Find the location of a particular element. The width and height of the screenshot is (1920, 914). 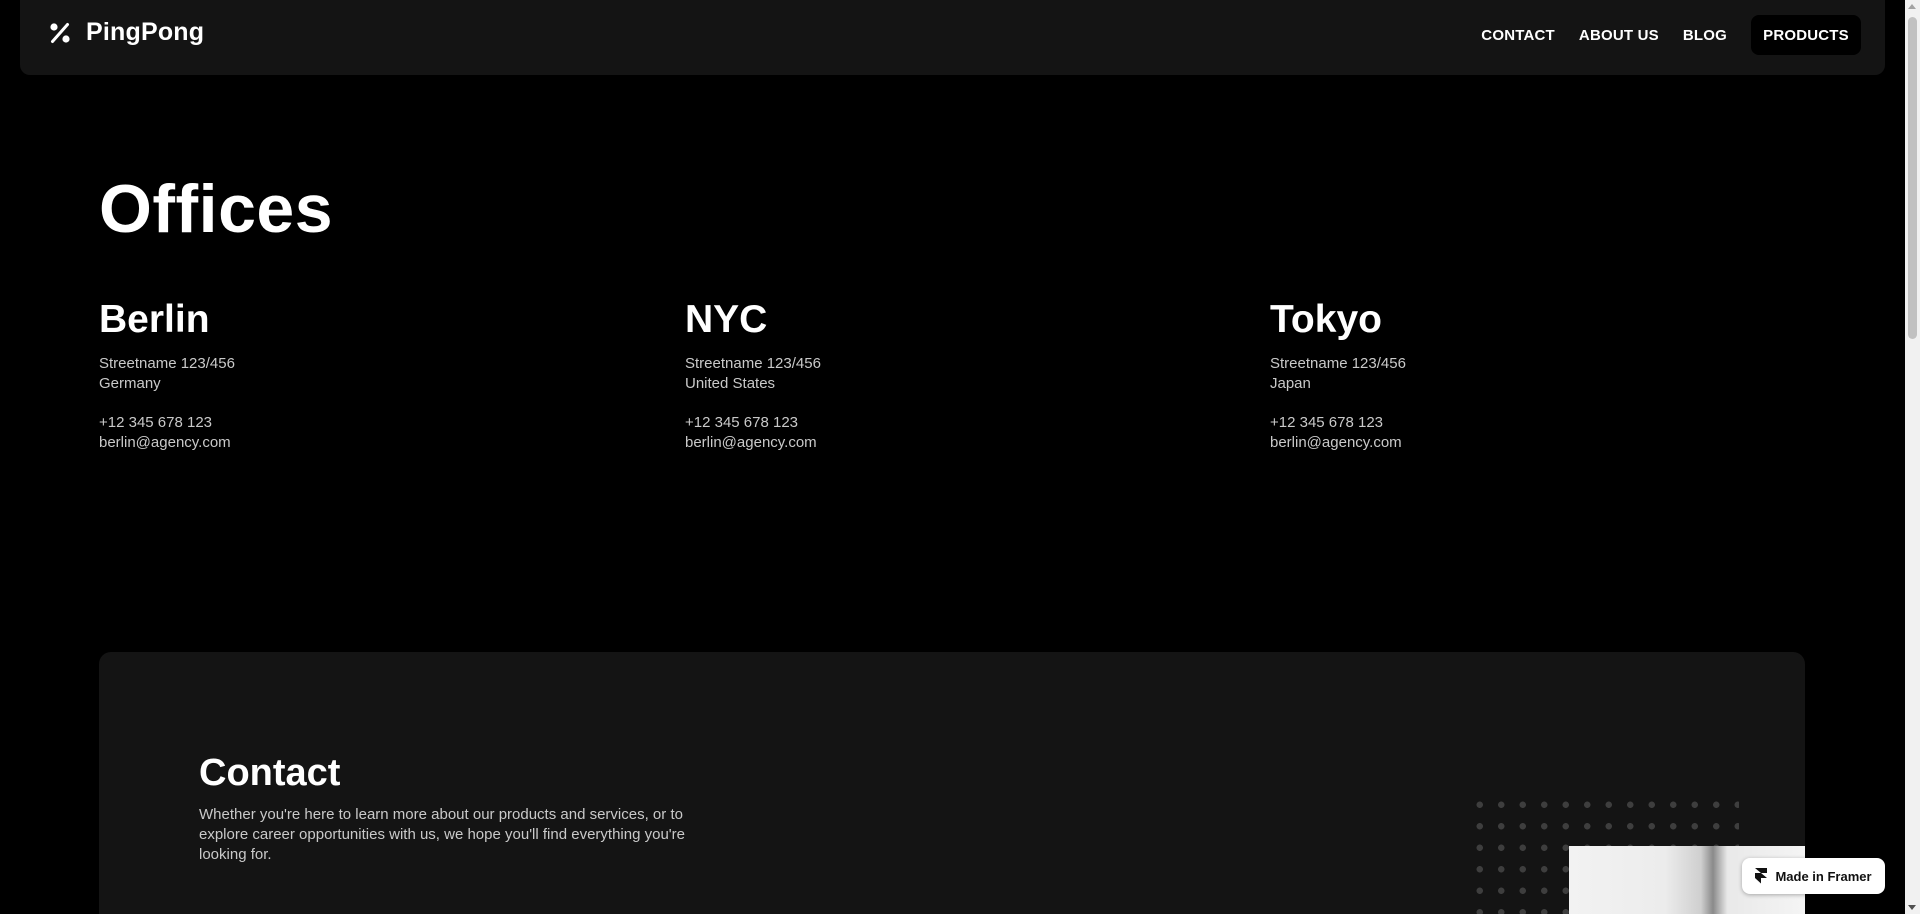

office-country: Japan is located at coordinates (1290, 383).